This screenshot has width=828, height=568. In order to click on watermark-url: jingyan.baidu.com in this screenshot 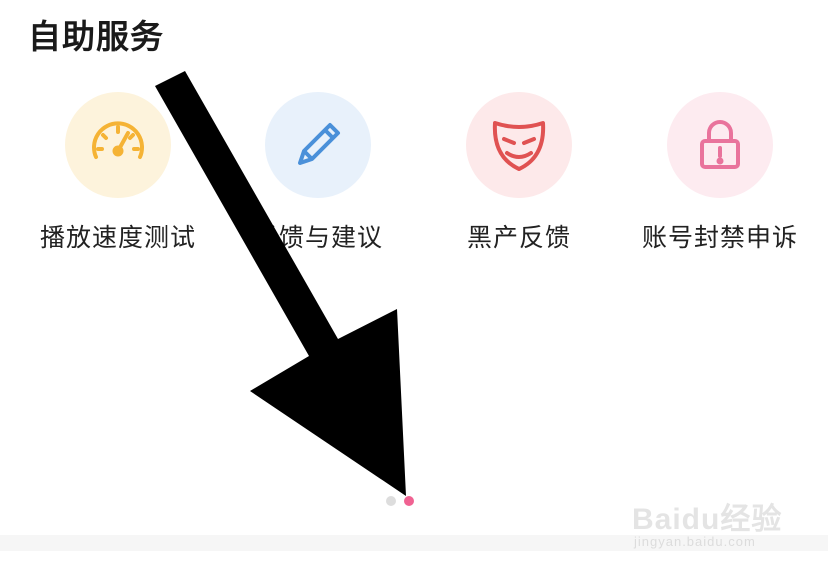, I will do `click(695, 541)`.